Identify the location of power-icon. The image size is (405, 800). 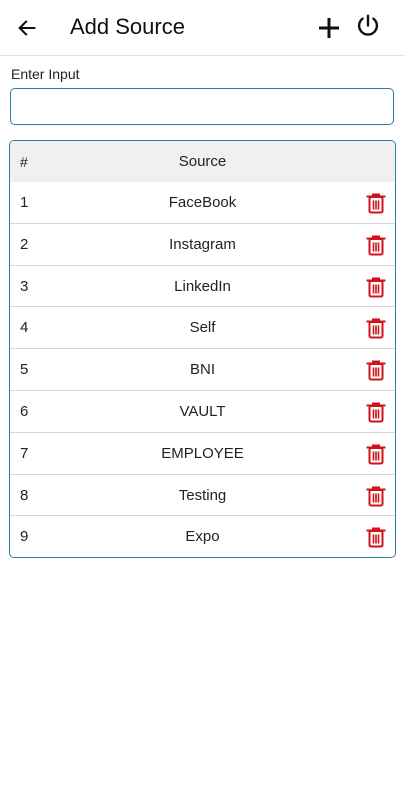
(368, 25).